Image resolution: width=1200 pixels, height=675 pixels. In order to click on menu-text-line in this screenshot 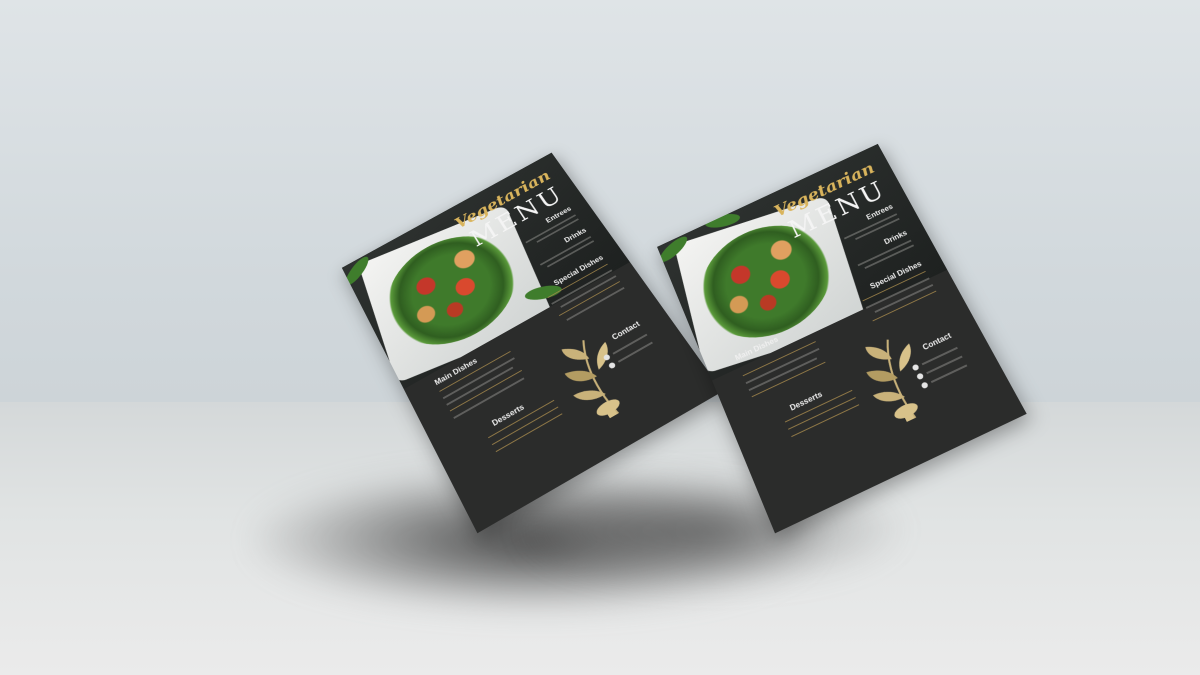, I will do `click(783, 374)`.